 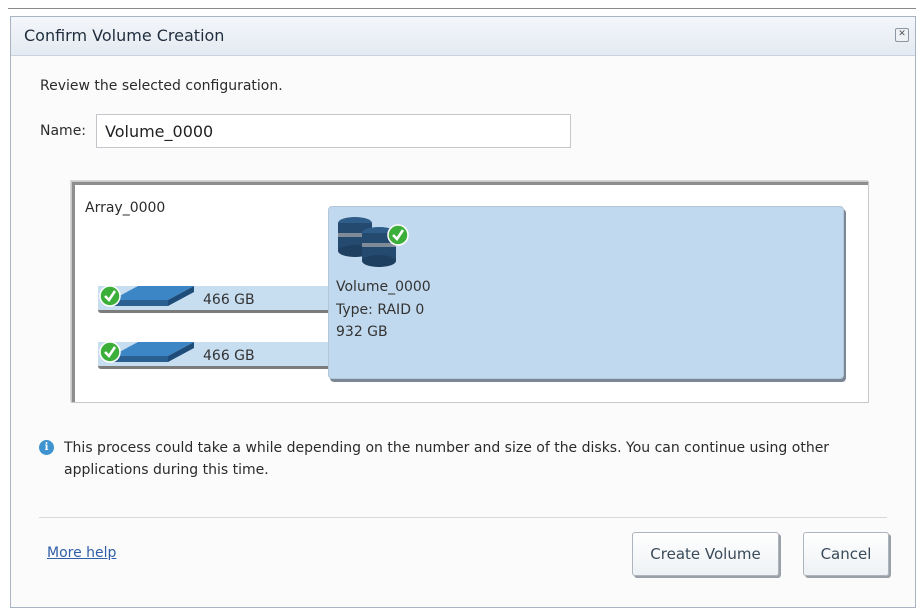 What do you see at coordinates (161, 86) in the screenshot?
I see `review-text: Review the selected configuration.` at bounding box center [161, 86].